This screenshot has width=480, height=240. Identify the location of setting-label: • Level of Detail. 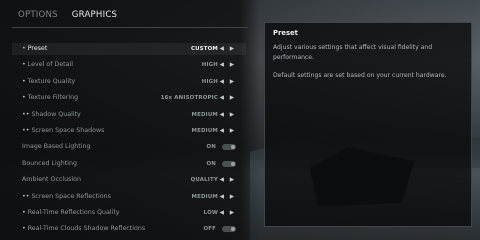
(47, 65).